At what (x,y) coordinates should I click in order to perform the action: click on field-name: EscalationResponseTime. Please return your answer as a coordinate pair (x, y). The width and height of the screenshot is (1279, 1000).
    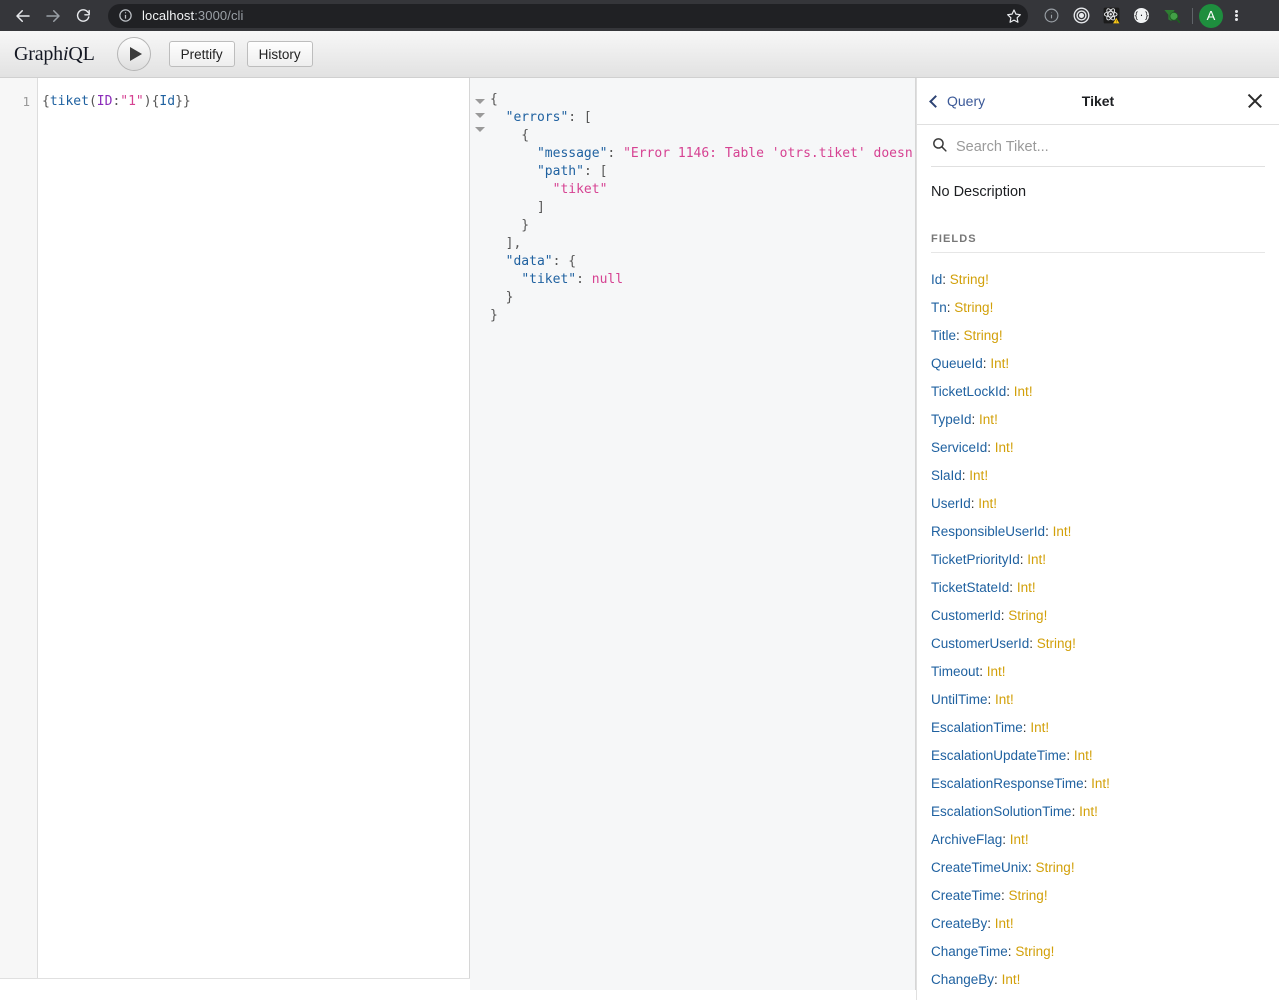
    Looking at the image, I should click on (1007, 783).